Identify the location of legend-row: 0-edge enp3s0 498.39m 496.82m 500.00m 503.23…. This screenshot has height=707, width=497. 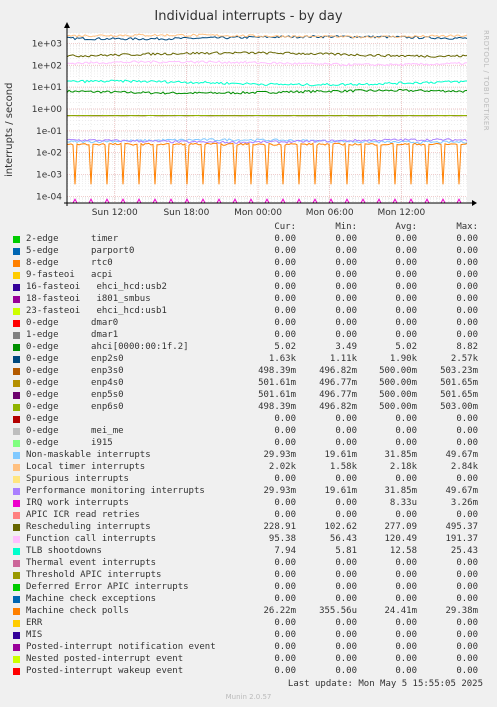
(248, 372).